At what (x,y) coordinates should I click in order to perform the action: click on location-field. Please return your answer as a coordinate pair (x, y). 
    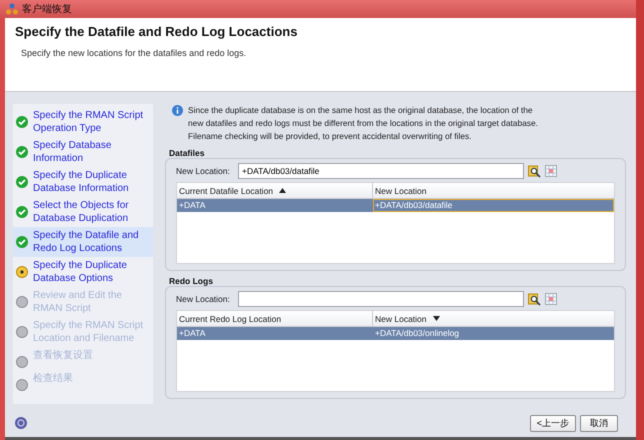
    Looking at the image, I should click on (381, 299).